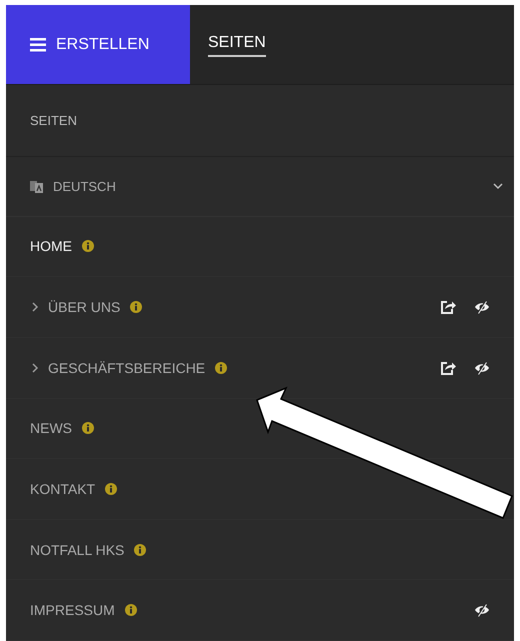 The image size is (520, 641). Describe the element at coordinates (237, 45) in the screenshot. I see `pages-tab: SEITEN` at that location.